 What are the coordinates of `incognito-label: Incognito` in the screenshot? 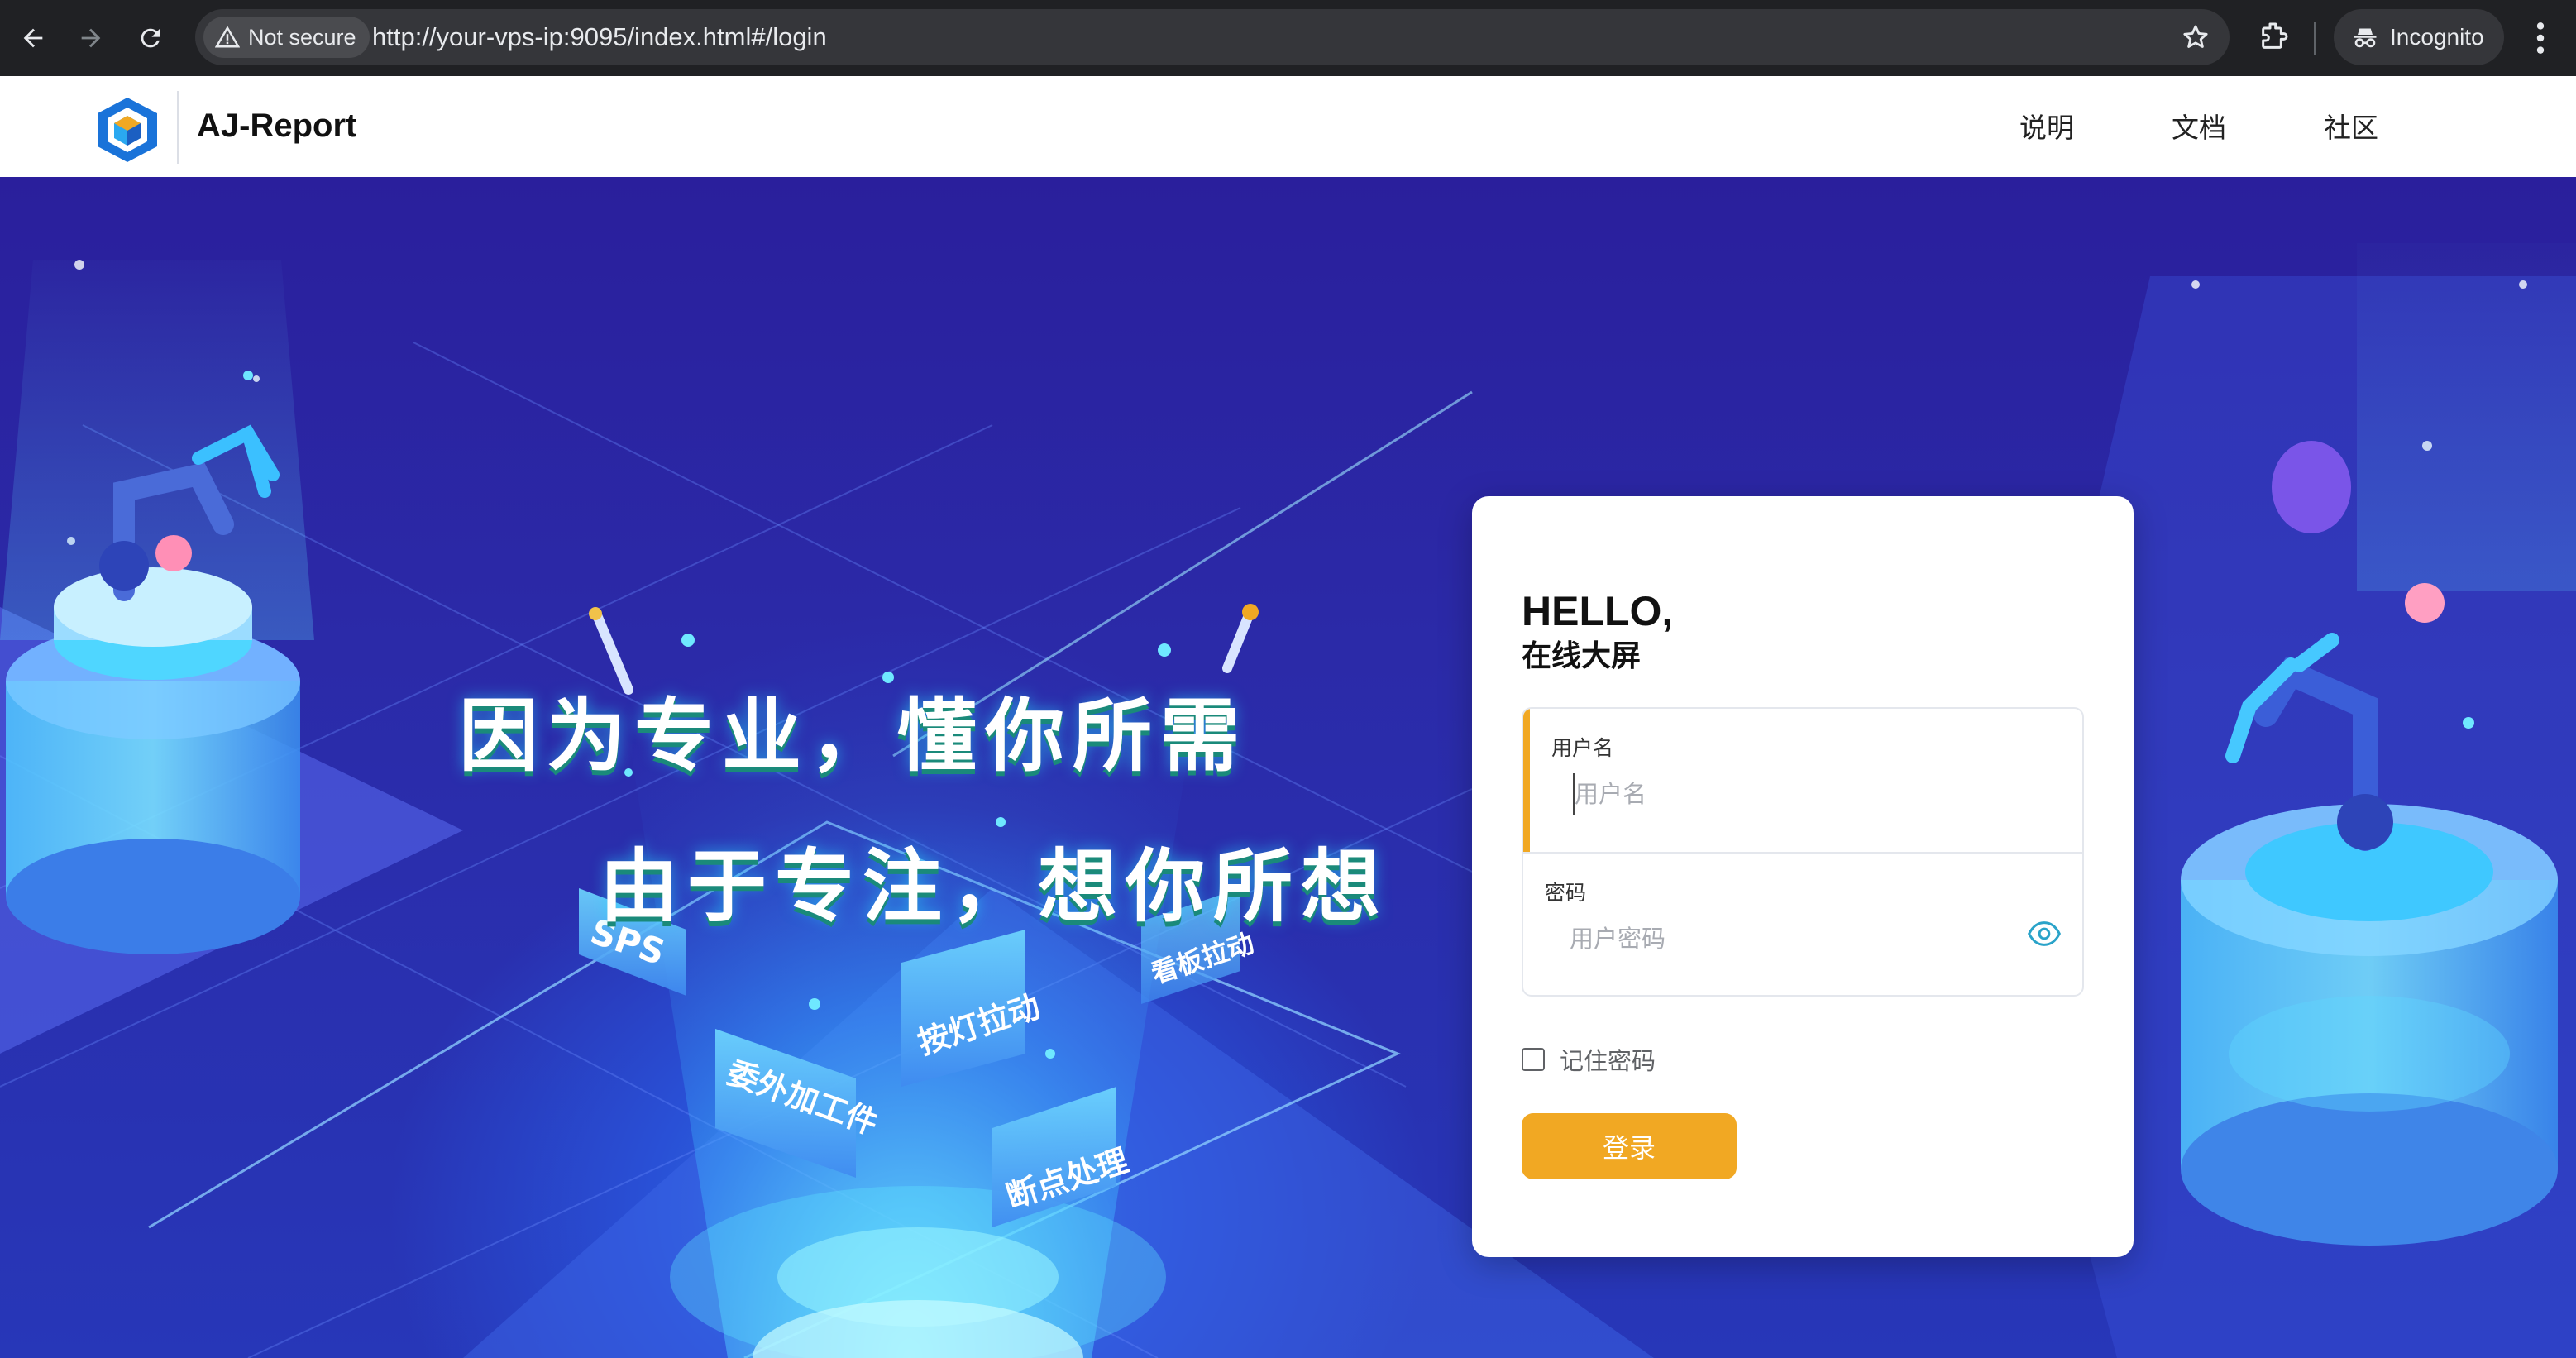 It's located at (2437, 37).